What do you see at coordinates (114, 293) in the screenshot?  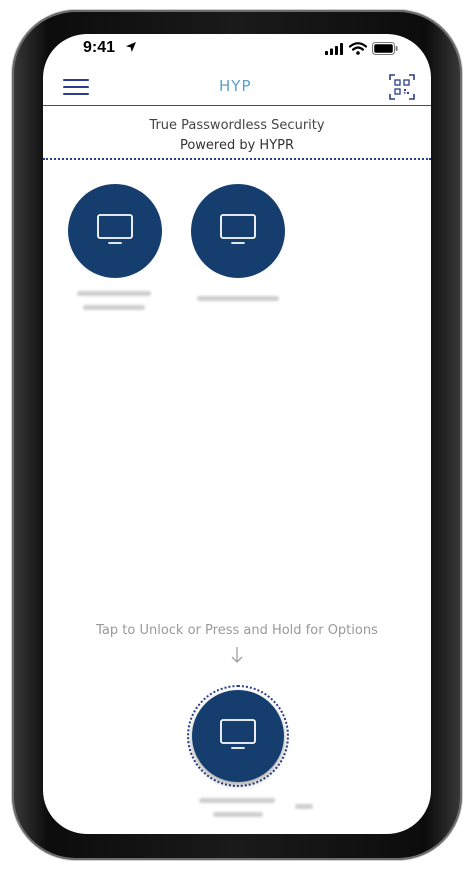 I see `device-1-name-redacted` at bounding box center [114, 293].